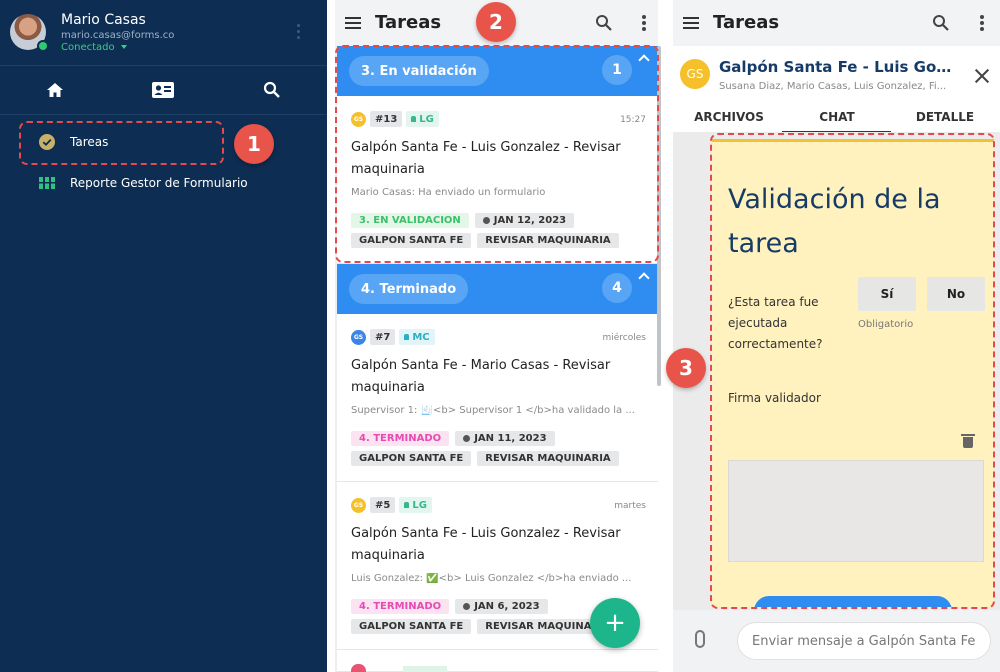 Image resolution: width=1000 pixels, height=672 pixels. What do you see at coordinates (836, 23) in the screenshot?
I see `chat-appbar: Tareas` at bounding box center [836, 23].